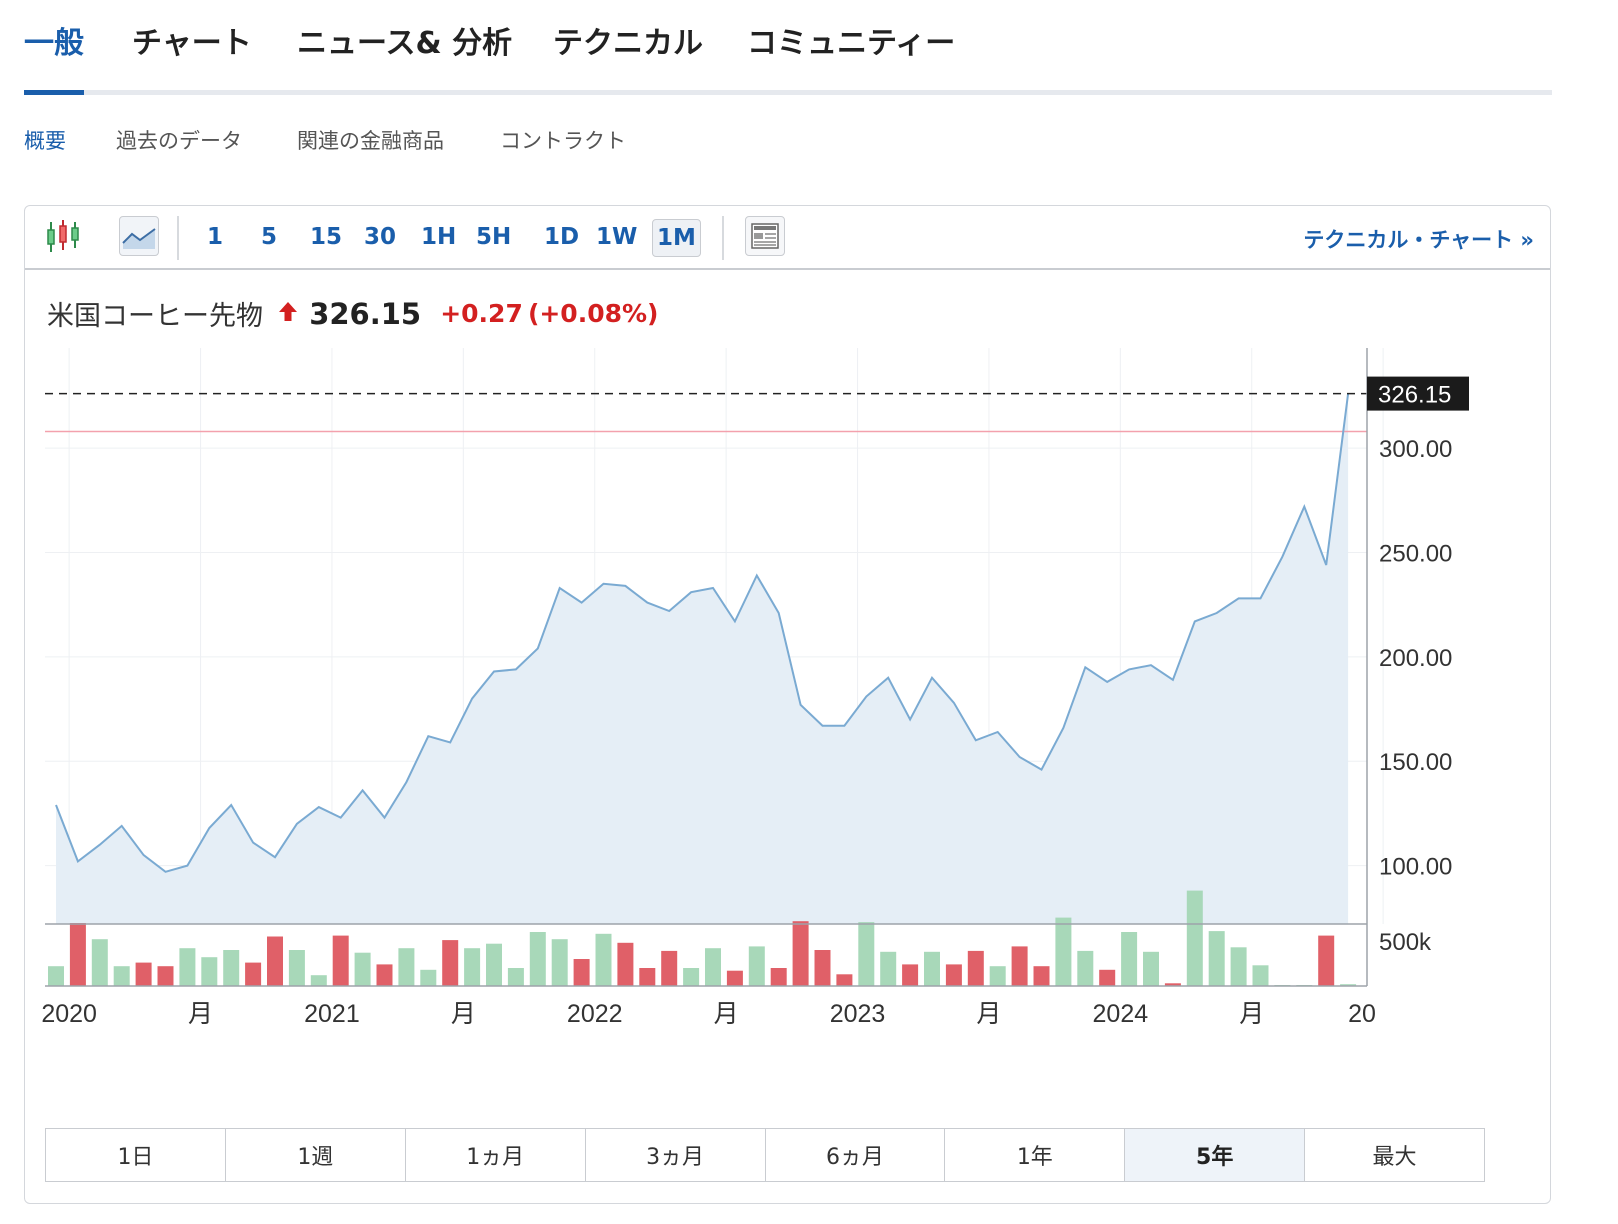  What do you see at coordinates (856, 1155) in the screenshot?
I see `range-6-months: 6ヵ月` at bounding box center [856, 1155].